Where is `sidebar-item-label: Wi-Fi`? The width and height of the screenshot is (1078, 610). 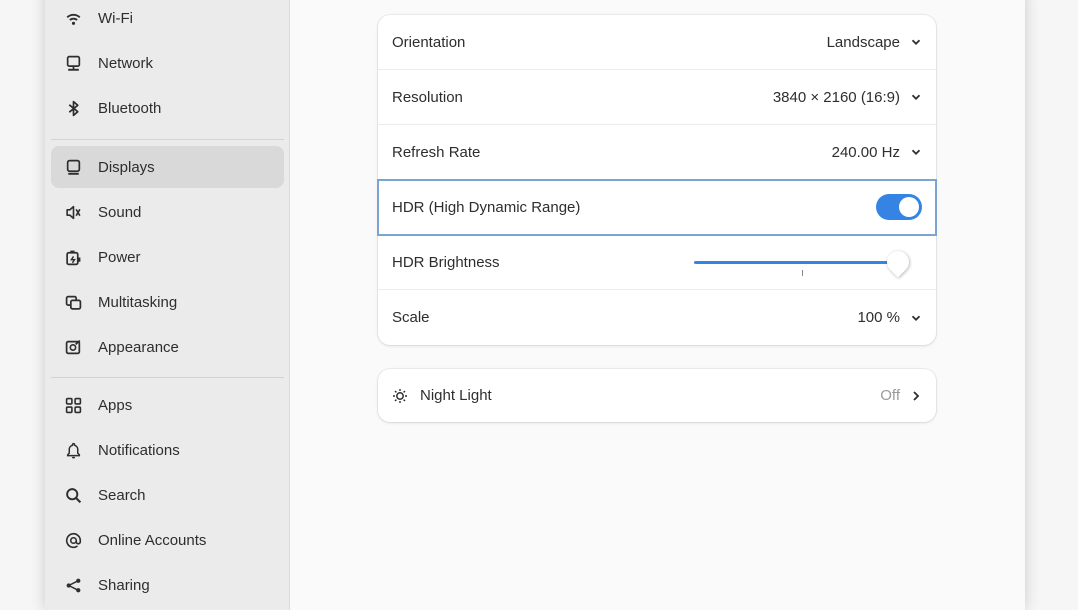 sidebar-item-label: Wi-Fi is located at coordinates (115, 18).